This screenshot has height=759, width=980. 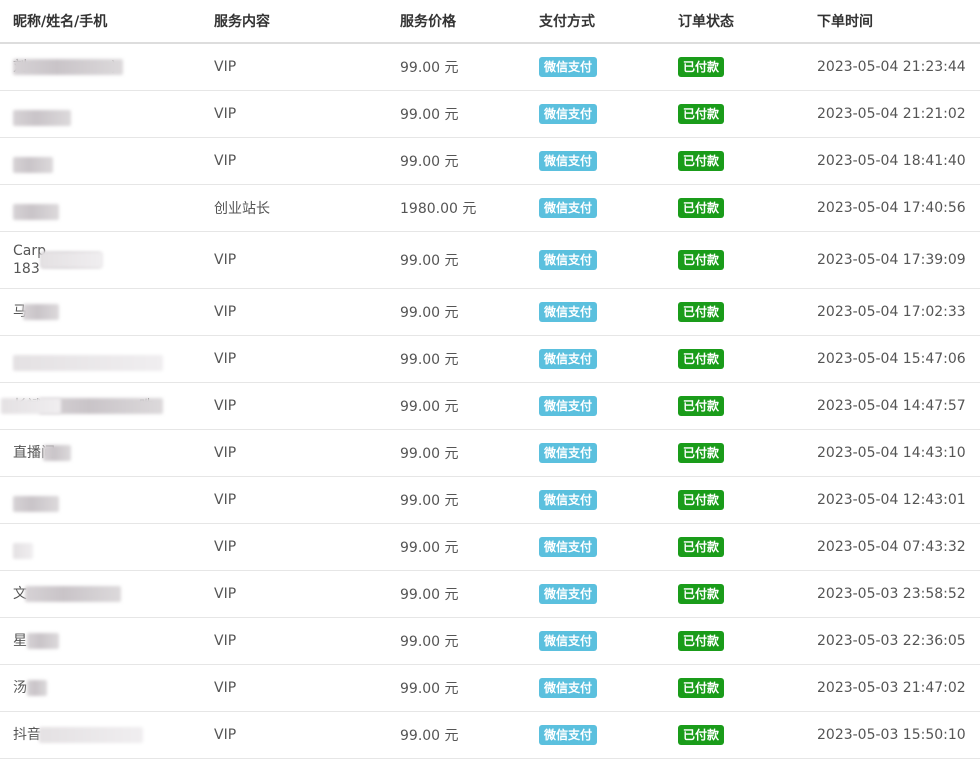 I want to click on column-header-price: 服务价格, so click(x=456, y=22).